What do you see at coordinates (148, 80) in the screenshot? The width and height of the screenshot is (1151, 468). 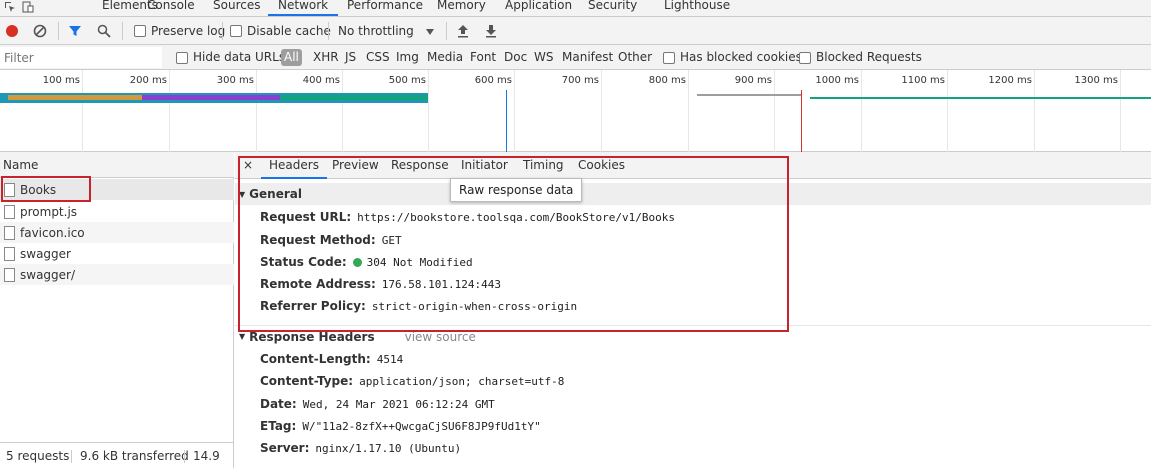 I see `timeline-tick-label: 200 ms` at bounding box center [148, 80].